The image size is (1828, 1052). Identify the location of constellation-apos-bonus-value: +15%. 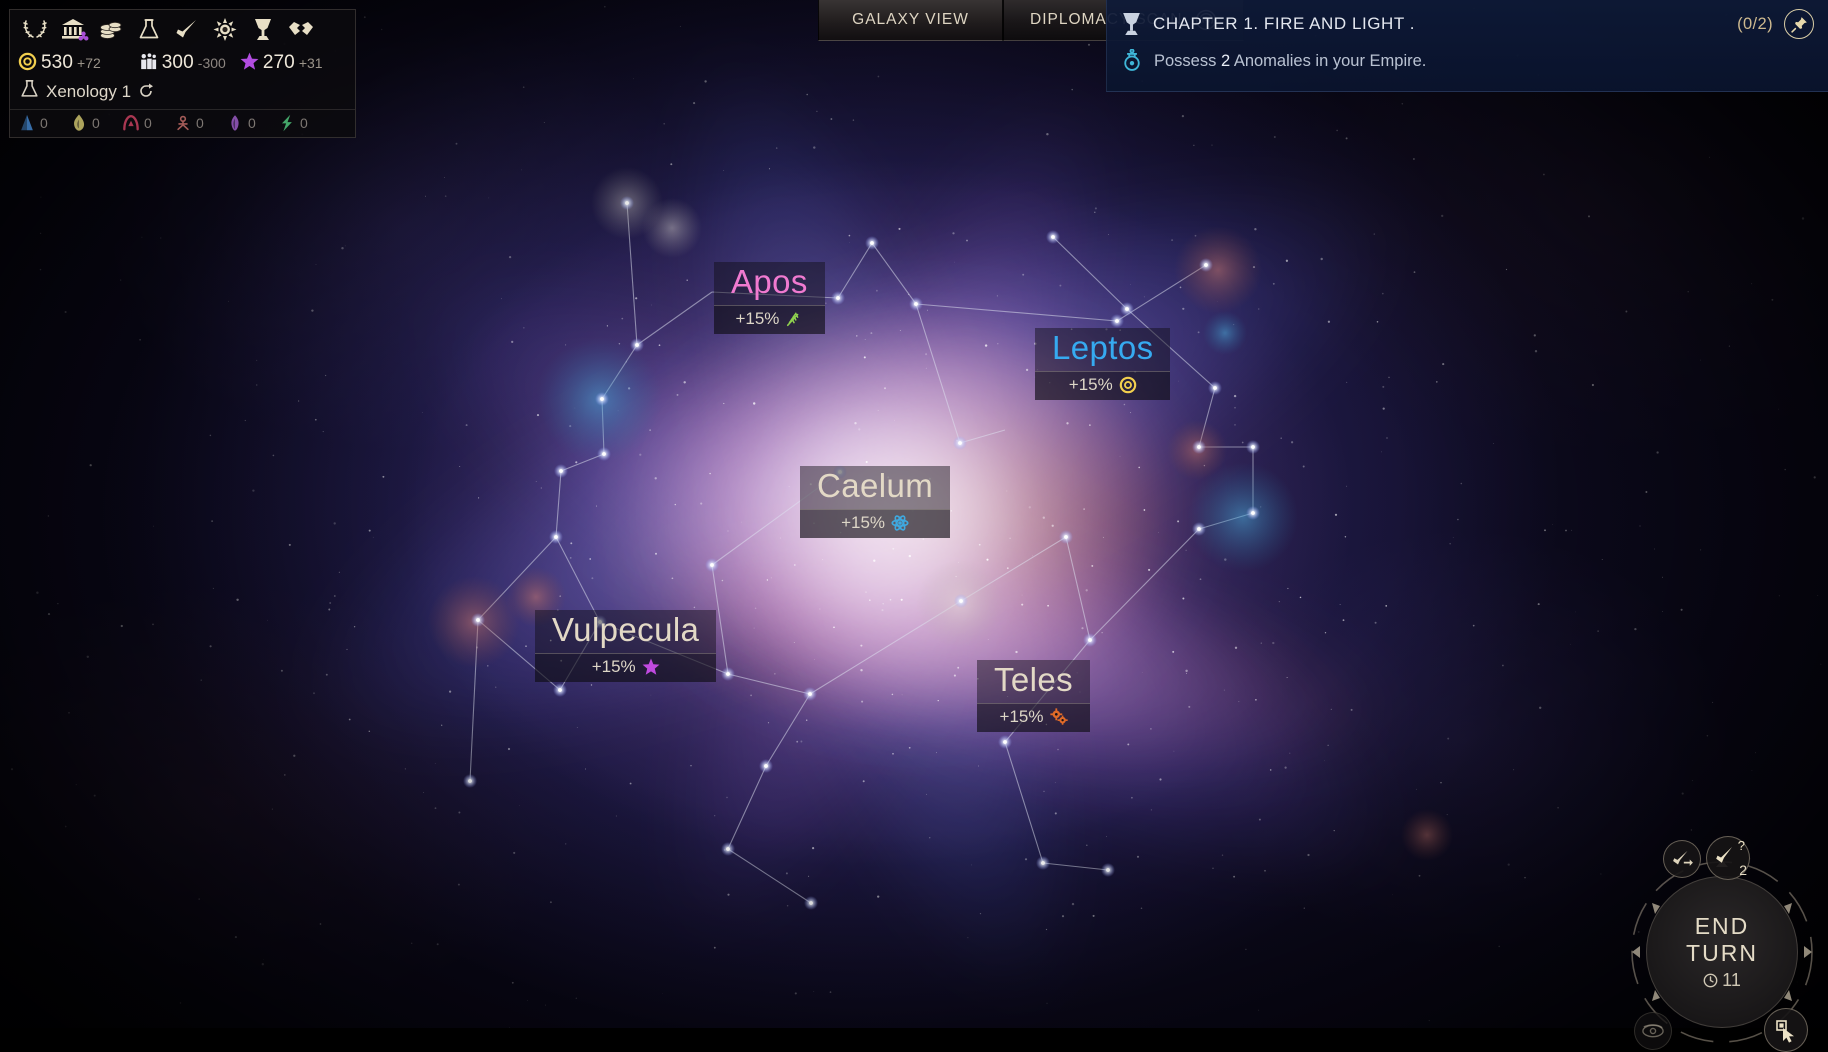
(757, 318).